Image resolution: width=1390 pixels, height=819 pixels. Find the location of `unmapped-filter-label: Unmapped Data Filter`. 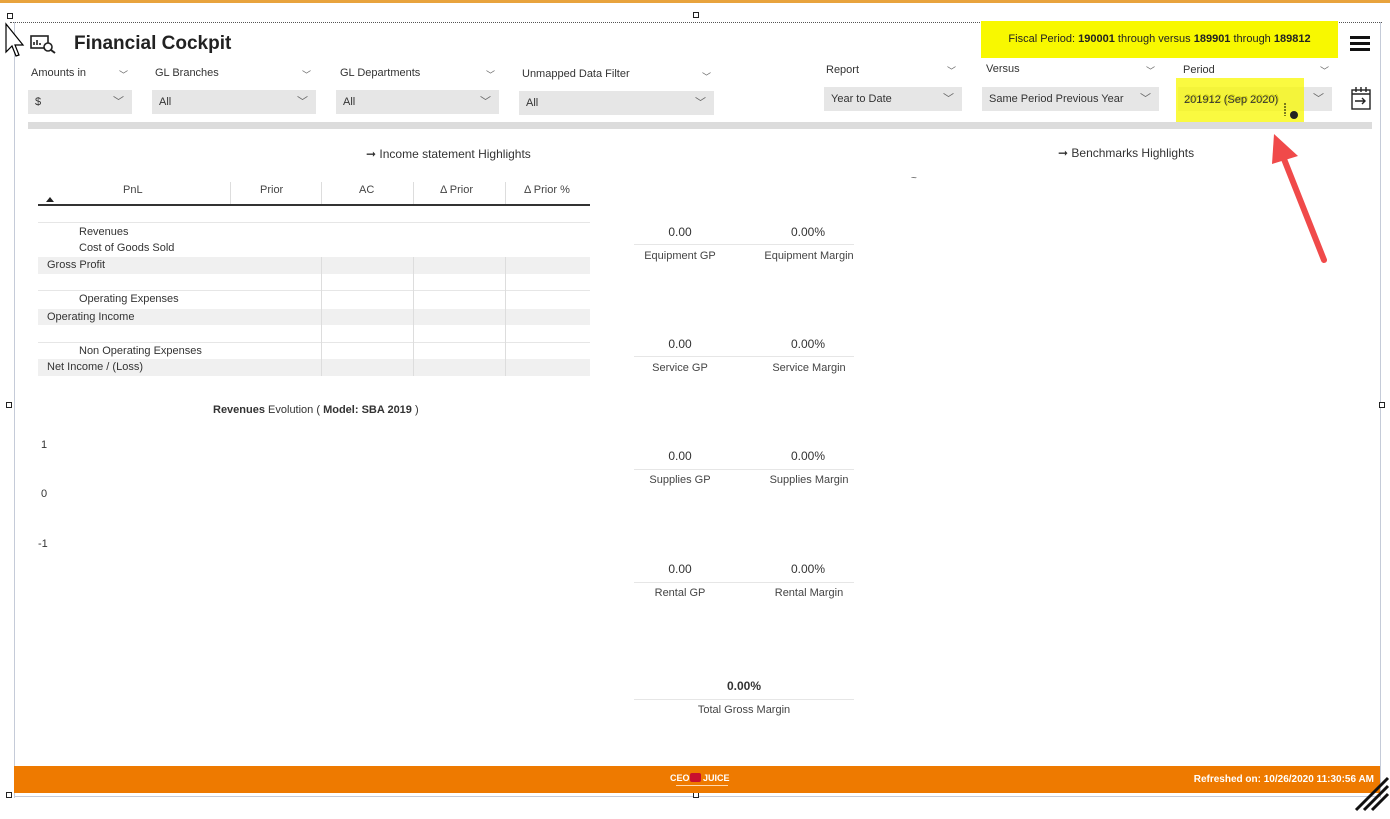

unmapped-filter-label: Unmapped Data Filter is located at coordinates (576, 74).